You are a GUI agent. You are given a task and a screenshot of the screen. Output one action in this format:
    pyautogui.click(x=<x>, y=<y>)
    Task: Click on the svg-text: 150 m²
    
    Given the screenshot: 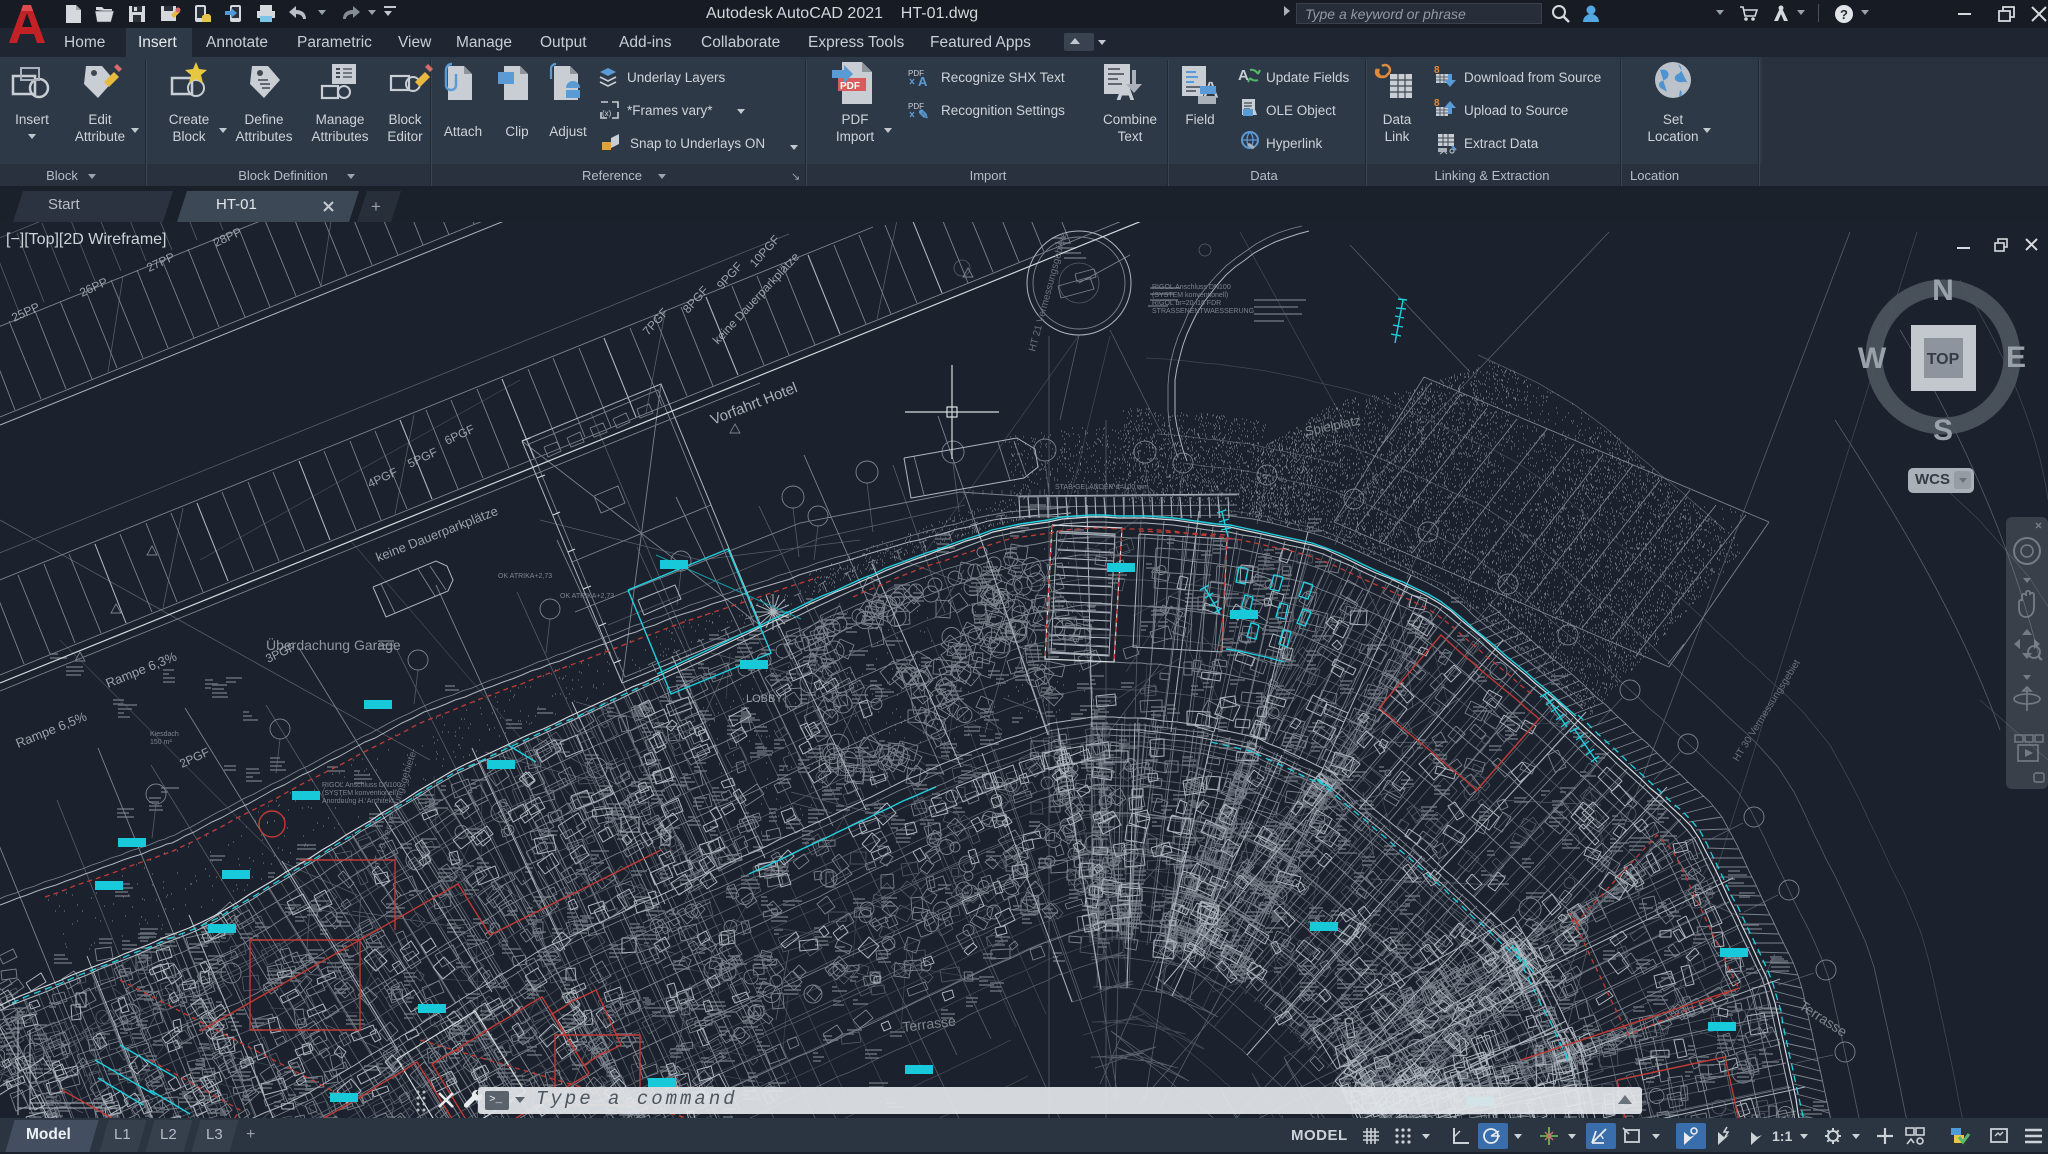 What is the action you would take?
    pyautogui.click(x=161, y=742)
    